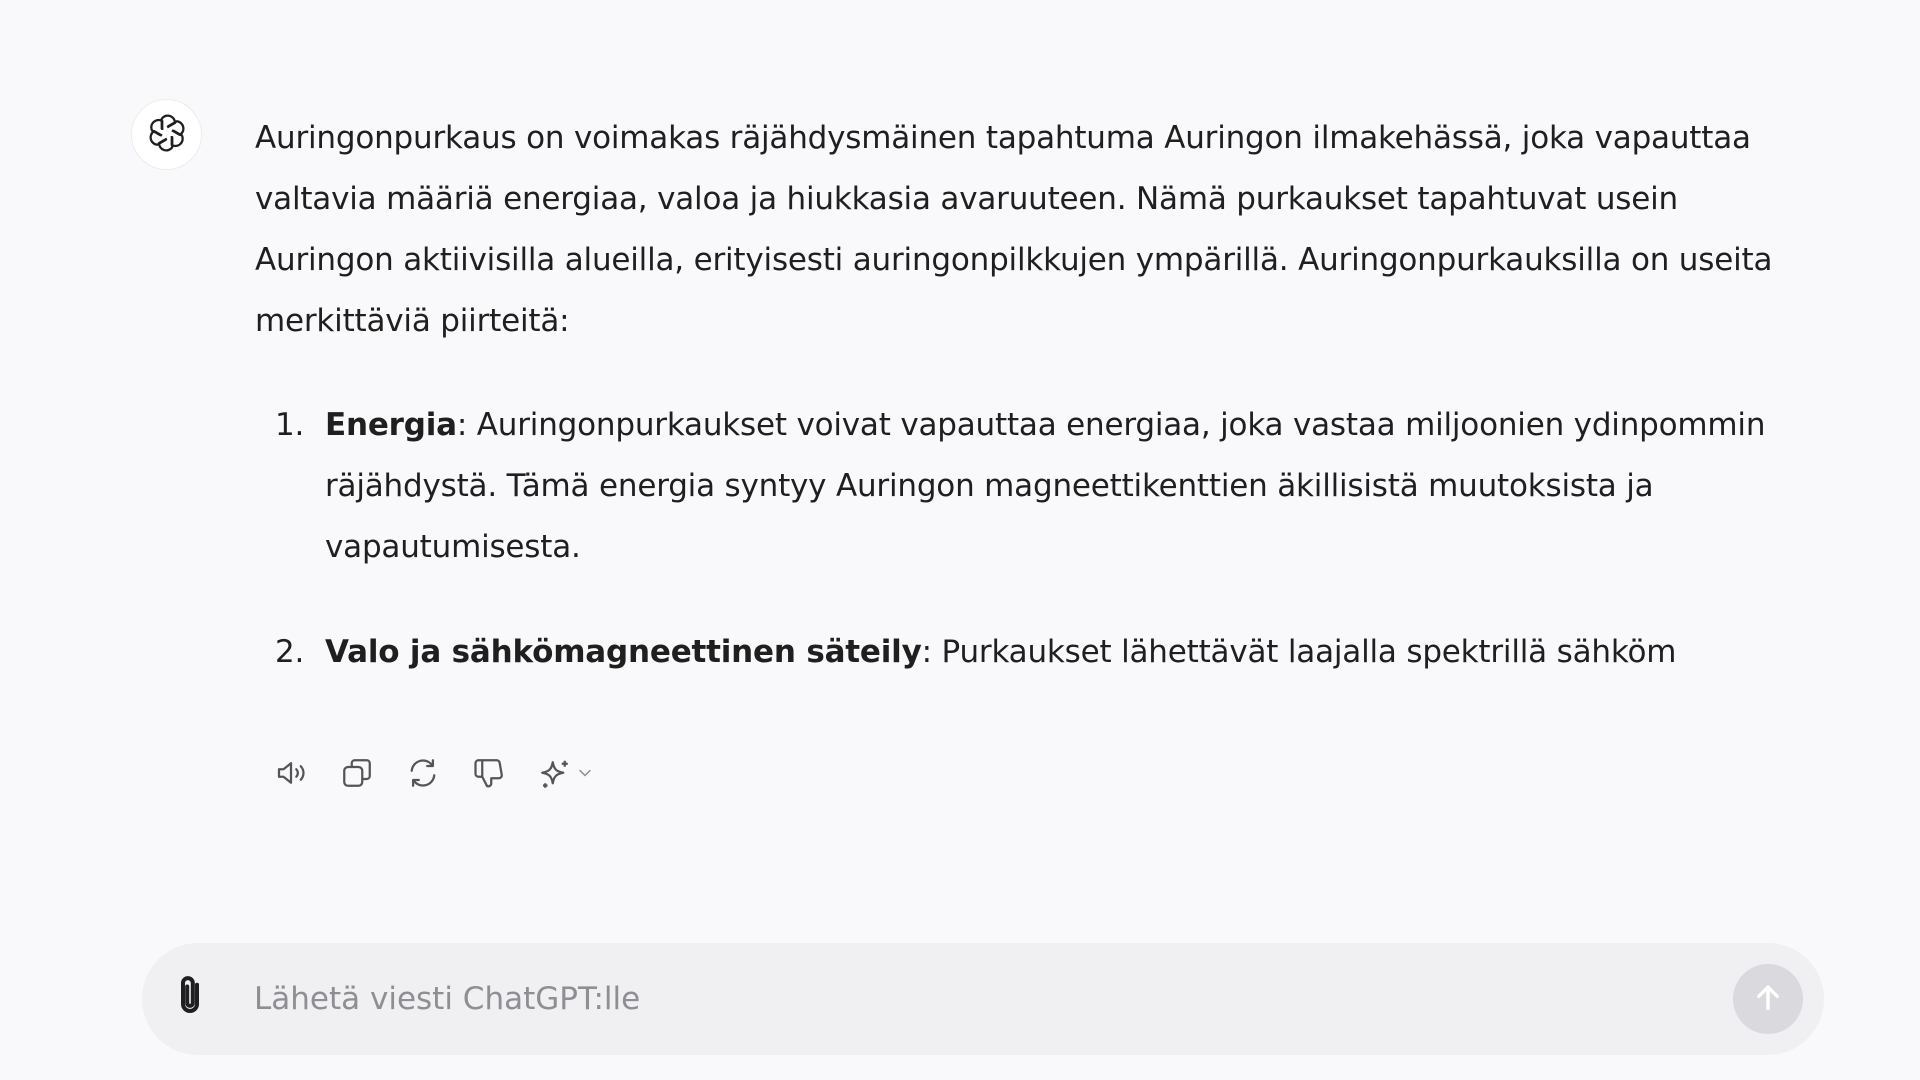  I want to click on regenerate-icon, so click(423, 775).